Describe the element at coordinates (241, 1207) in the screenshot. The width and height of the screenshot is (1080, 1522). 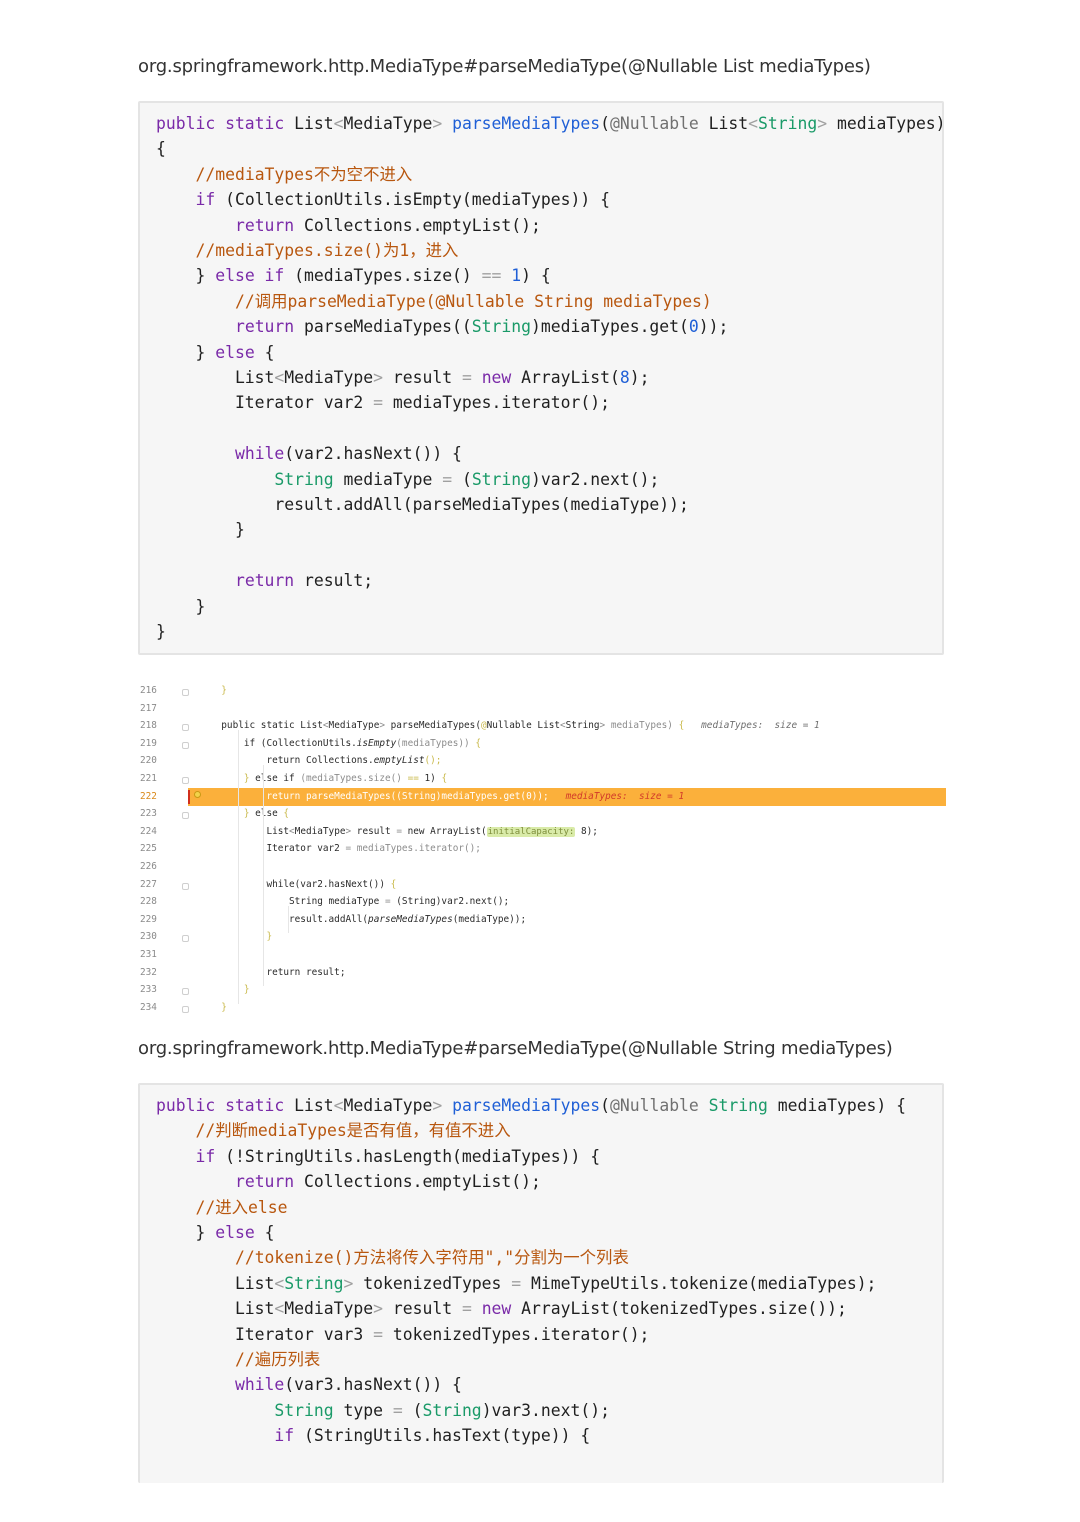
I see `code-token: //进入else` at that location.